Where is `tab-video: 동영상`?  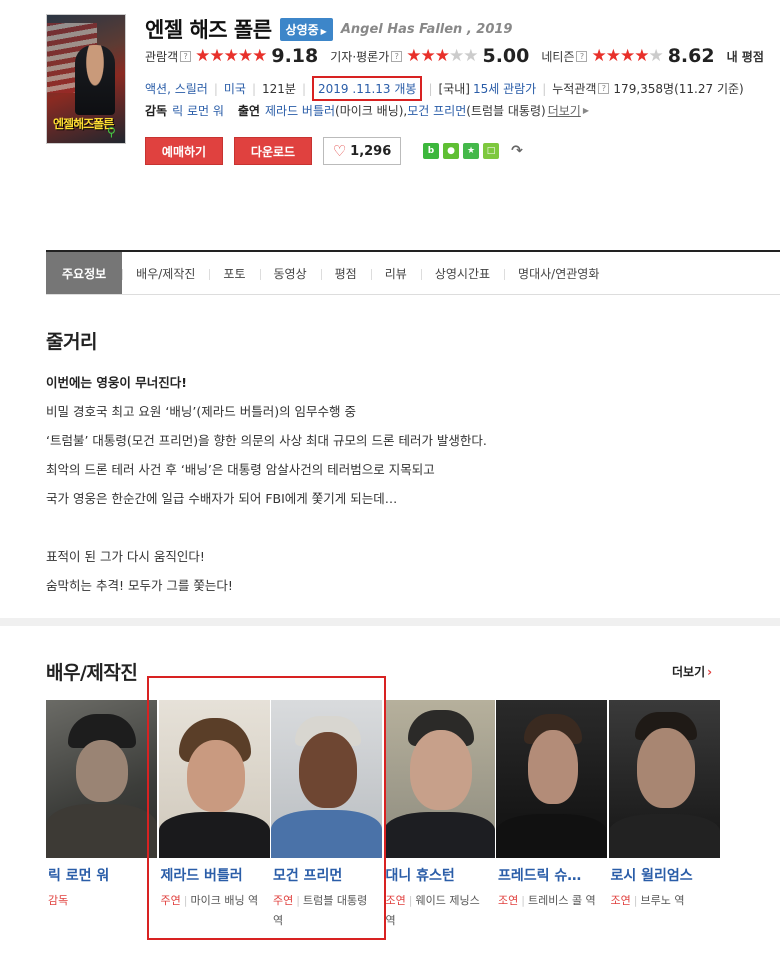 tab-video: 동영상 is located at coordinates (290, 273).